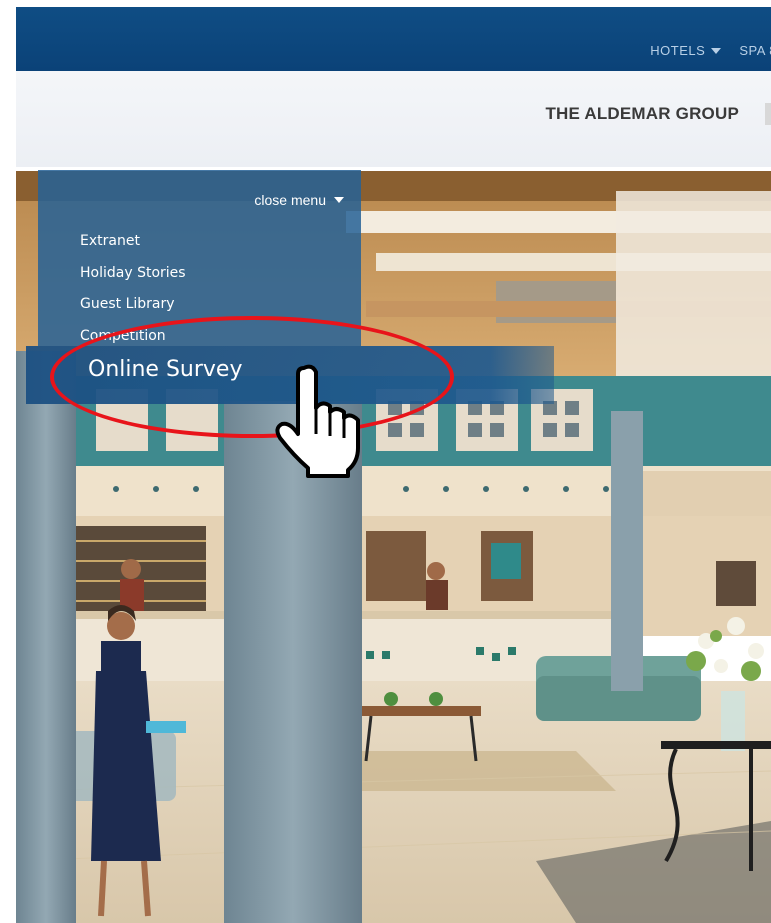 The image size is (771, 923). Describe the element at coordinates (133, 309) in the screenshot. I see `menu-item-guest-library: Guest Library` at that location.